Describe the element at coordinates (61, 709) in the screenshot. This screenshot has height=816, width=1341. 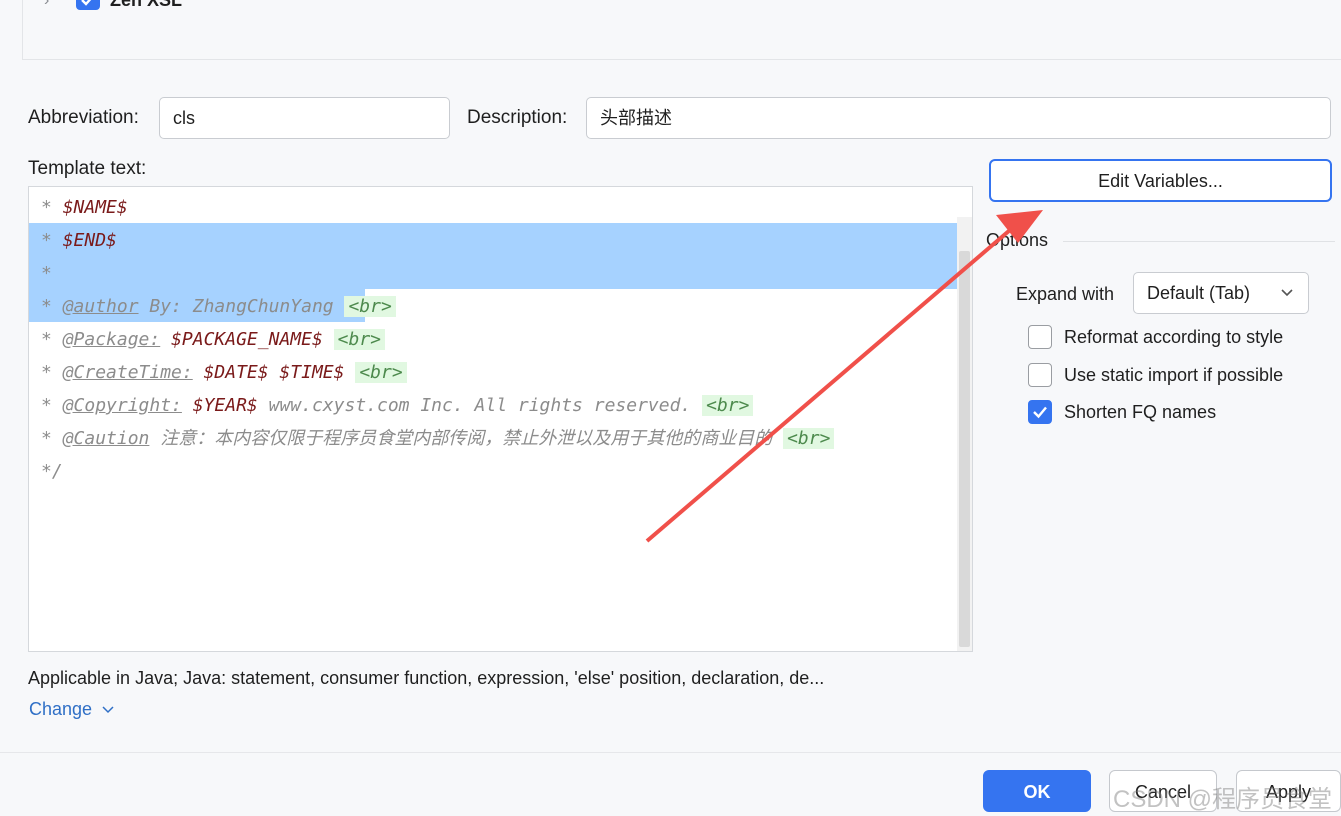
I see `change-link-label: Change` at that location.